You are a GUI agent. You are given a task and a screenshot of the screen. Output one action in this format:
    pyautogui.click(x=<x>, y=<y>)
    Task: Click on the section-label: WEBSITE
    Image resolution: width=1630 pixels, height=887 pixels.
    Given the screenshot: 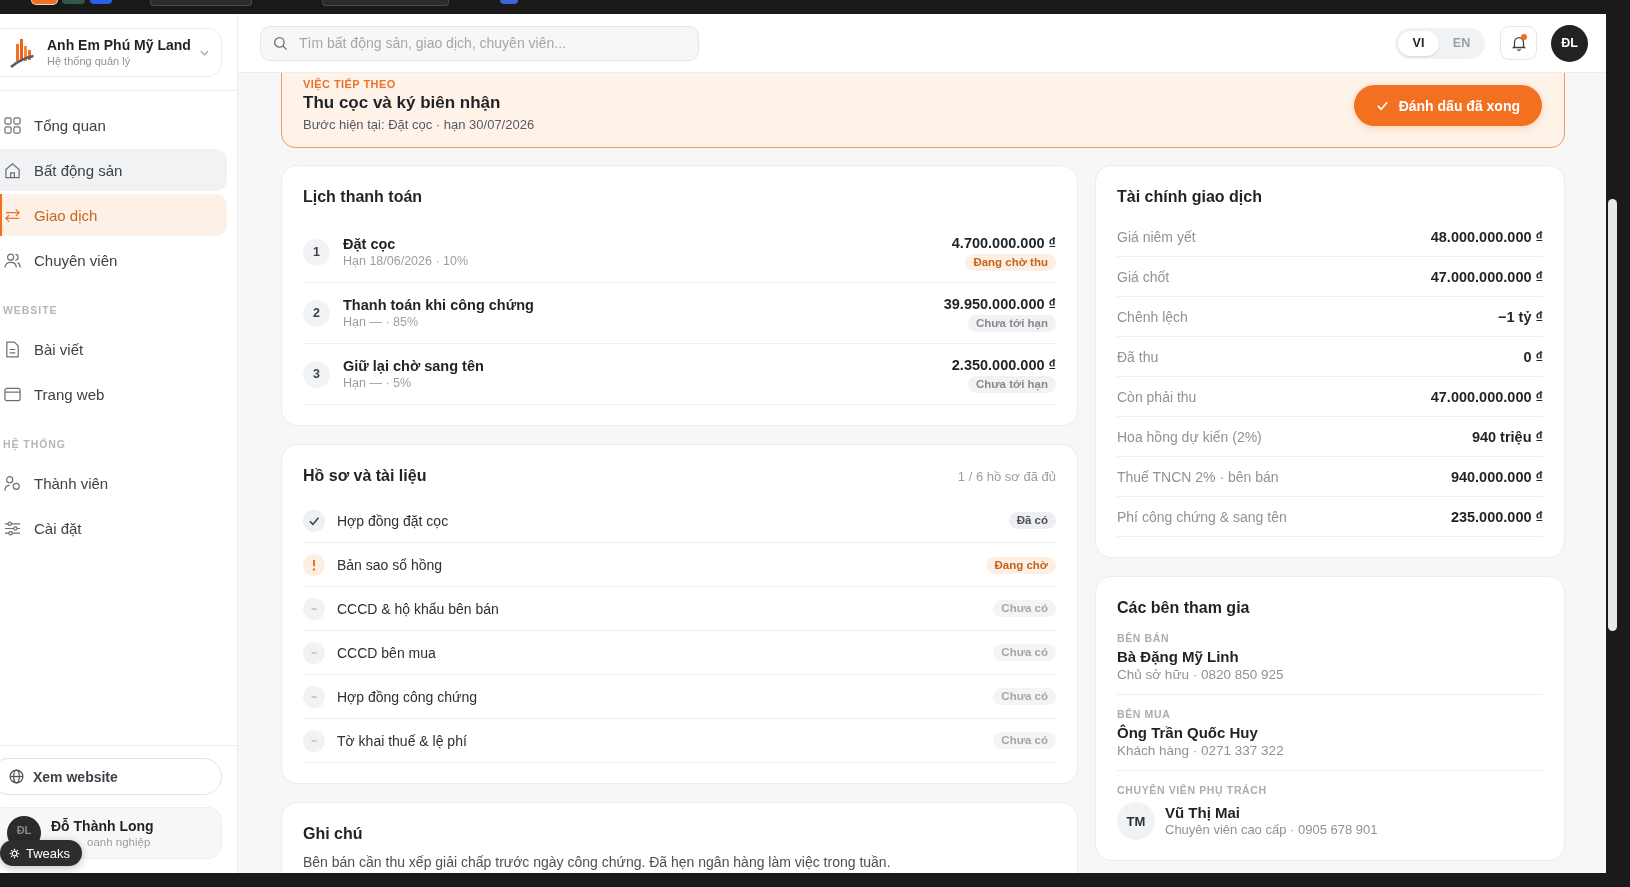 What is the action you would take?
    pyautogui.click(x=31, y=310)
    